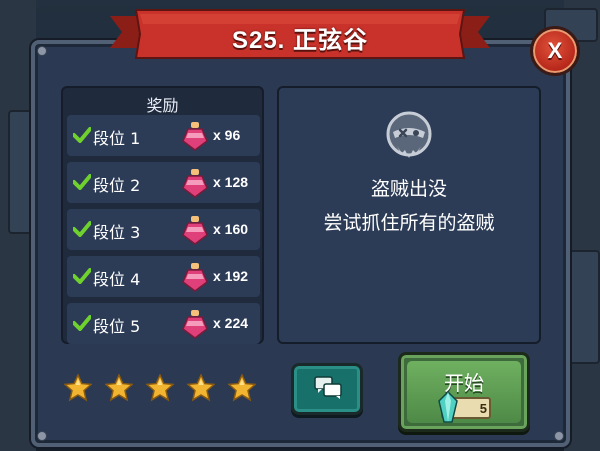 The width and height of the screenshot is (600, 451). I want to click on start-button-label: 开始, so click(464, 383).